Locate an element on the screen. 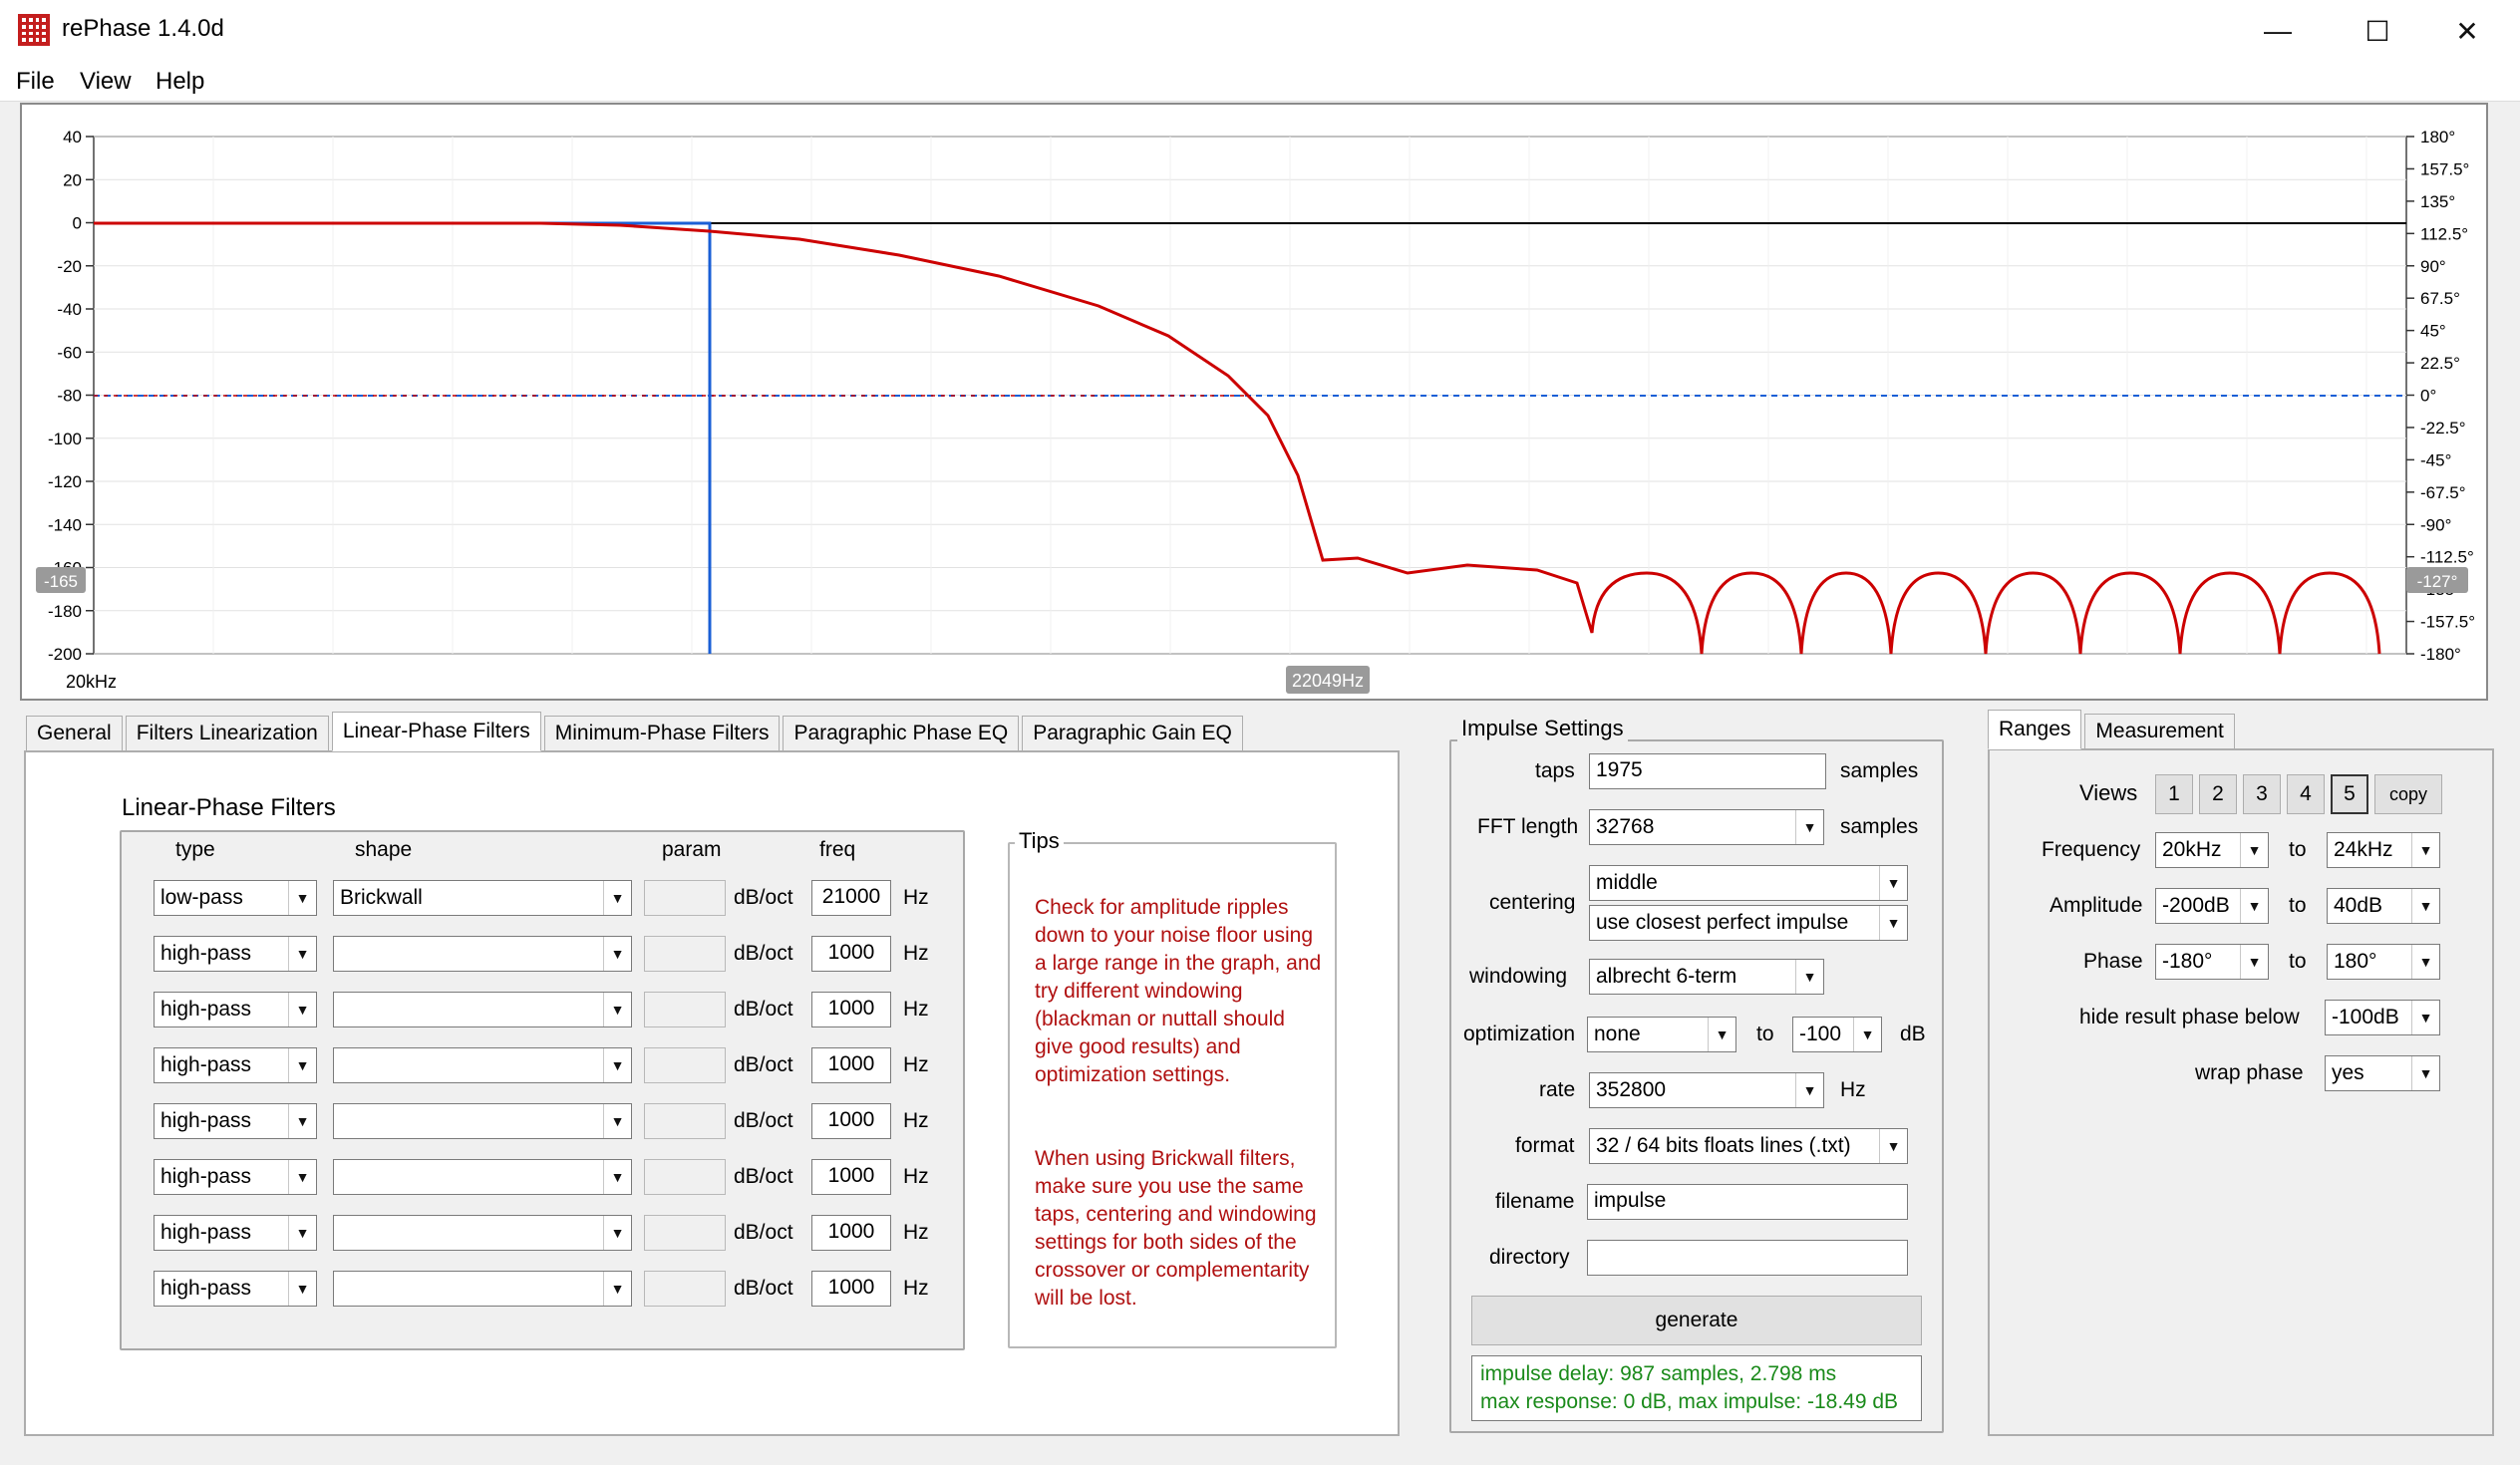  header-shape: shape is located at coordinates (384, 849).